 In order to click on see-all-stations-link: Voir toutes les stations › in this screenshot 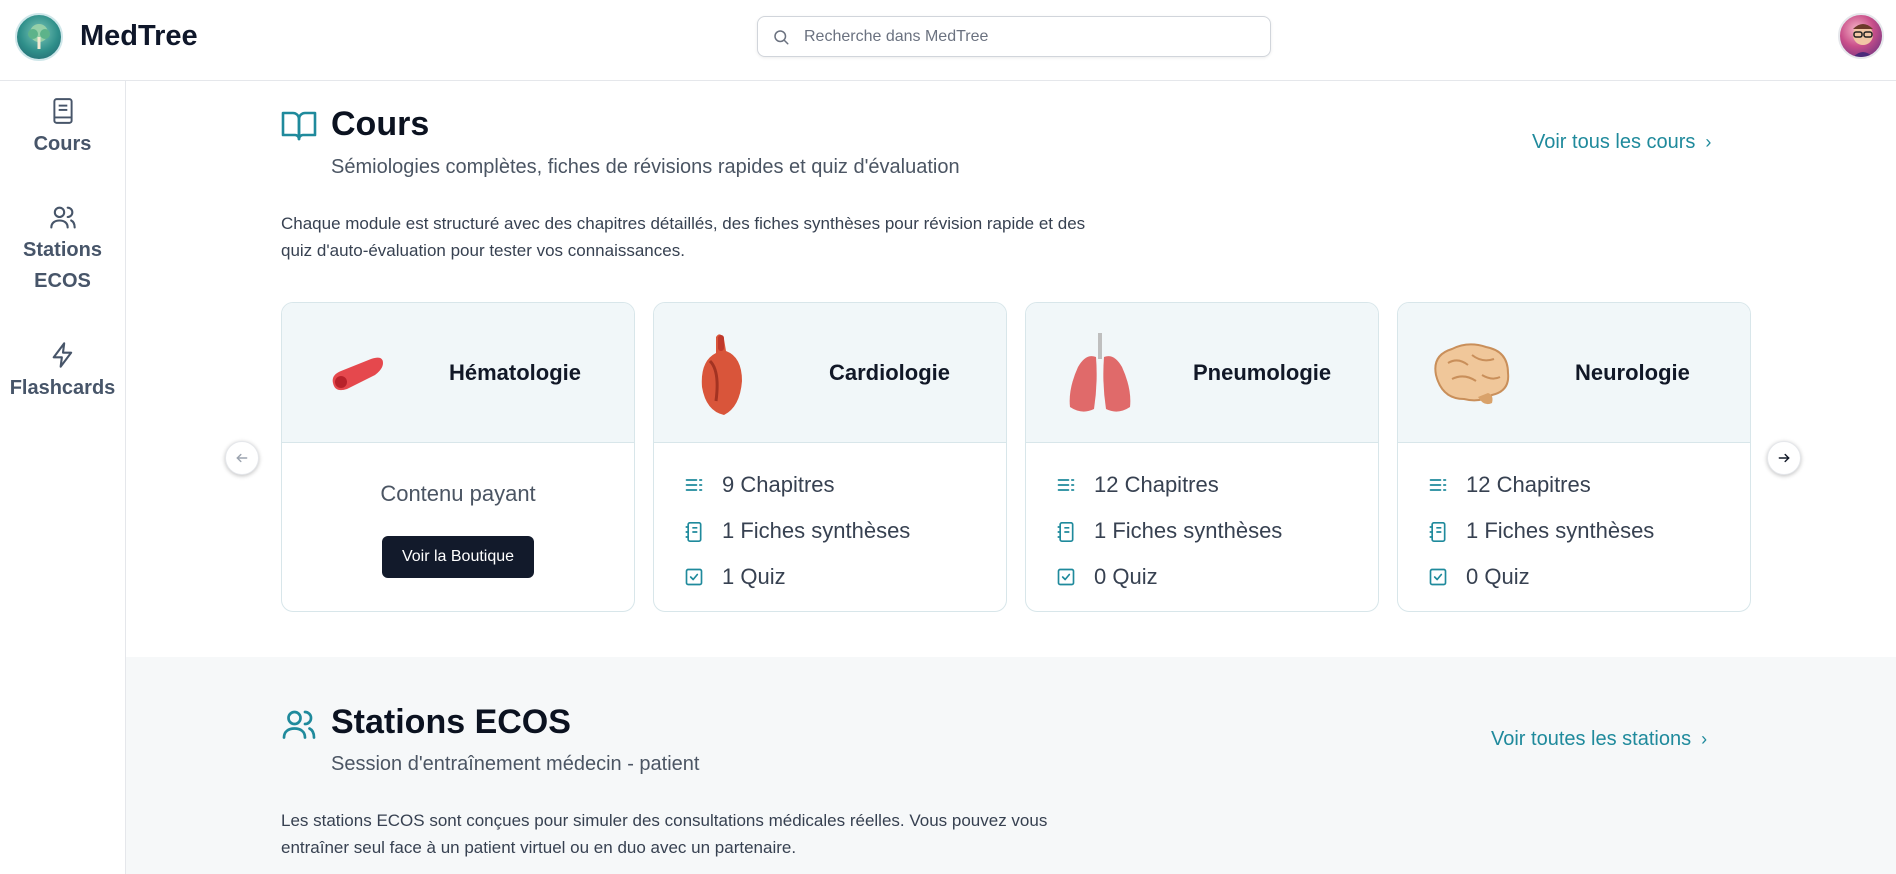, I will do `click(1599, 739)`.